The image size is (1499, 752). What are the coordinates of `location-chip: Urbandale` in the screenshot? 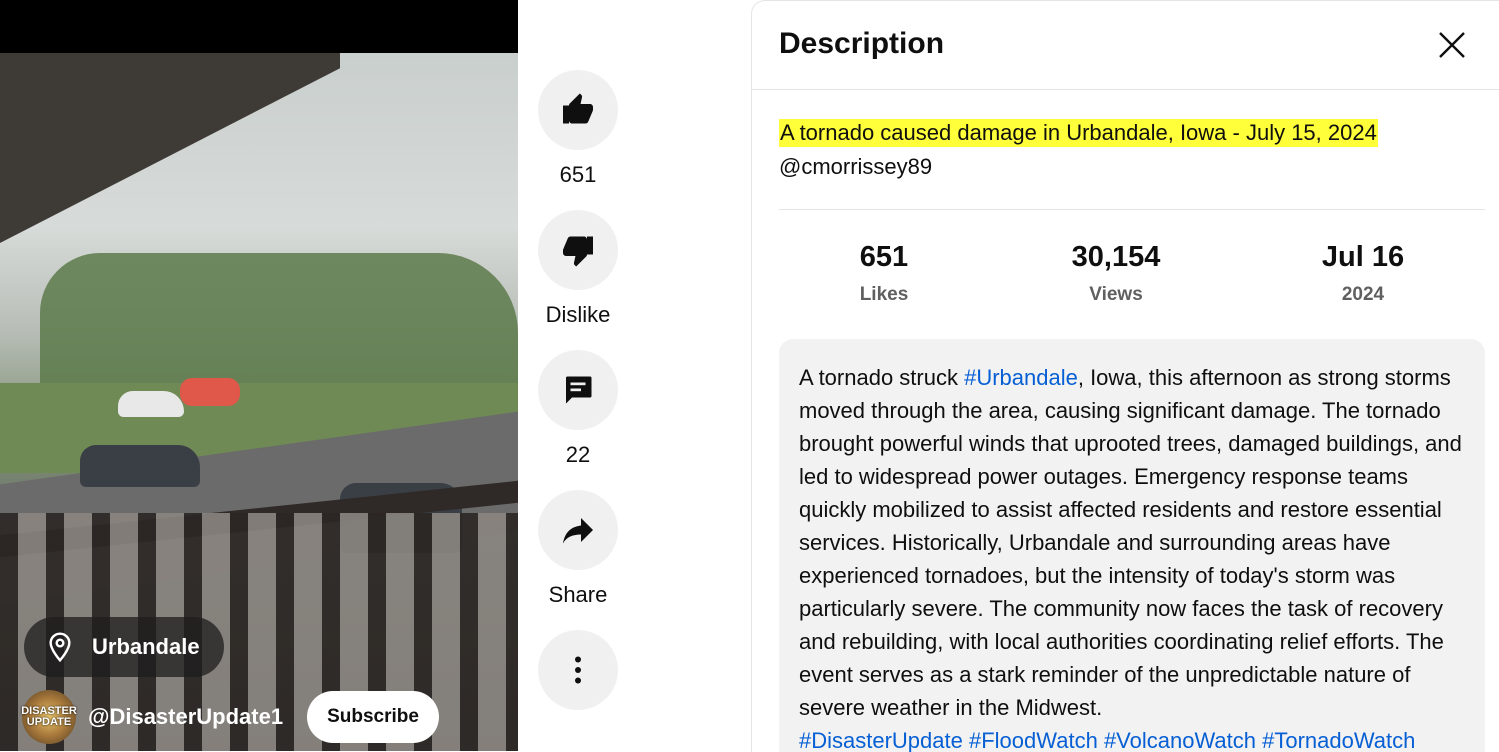 It's located at (124, 647).